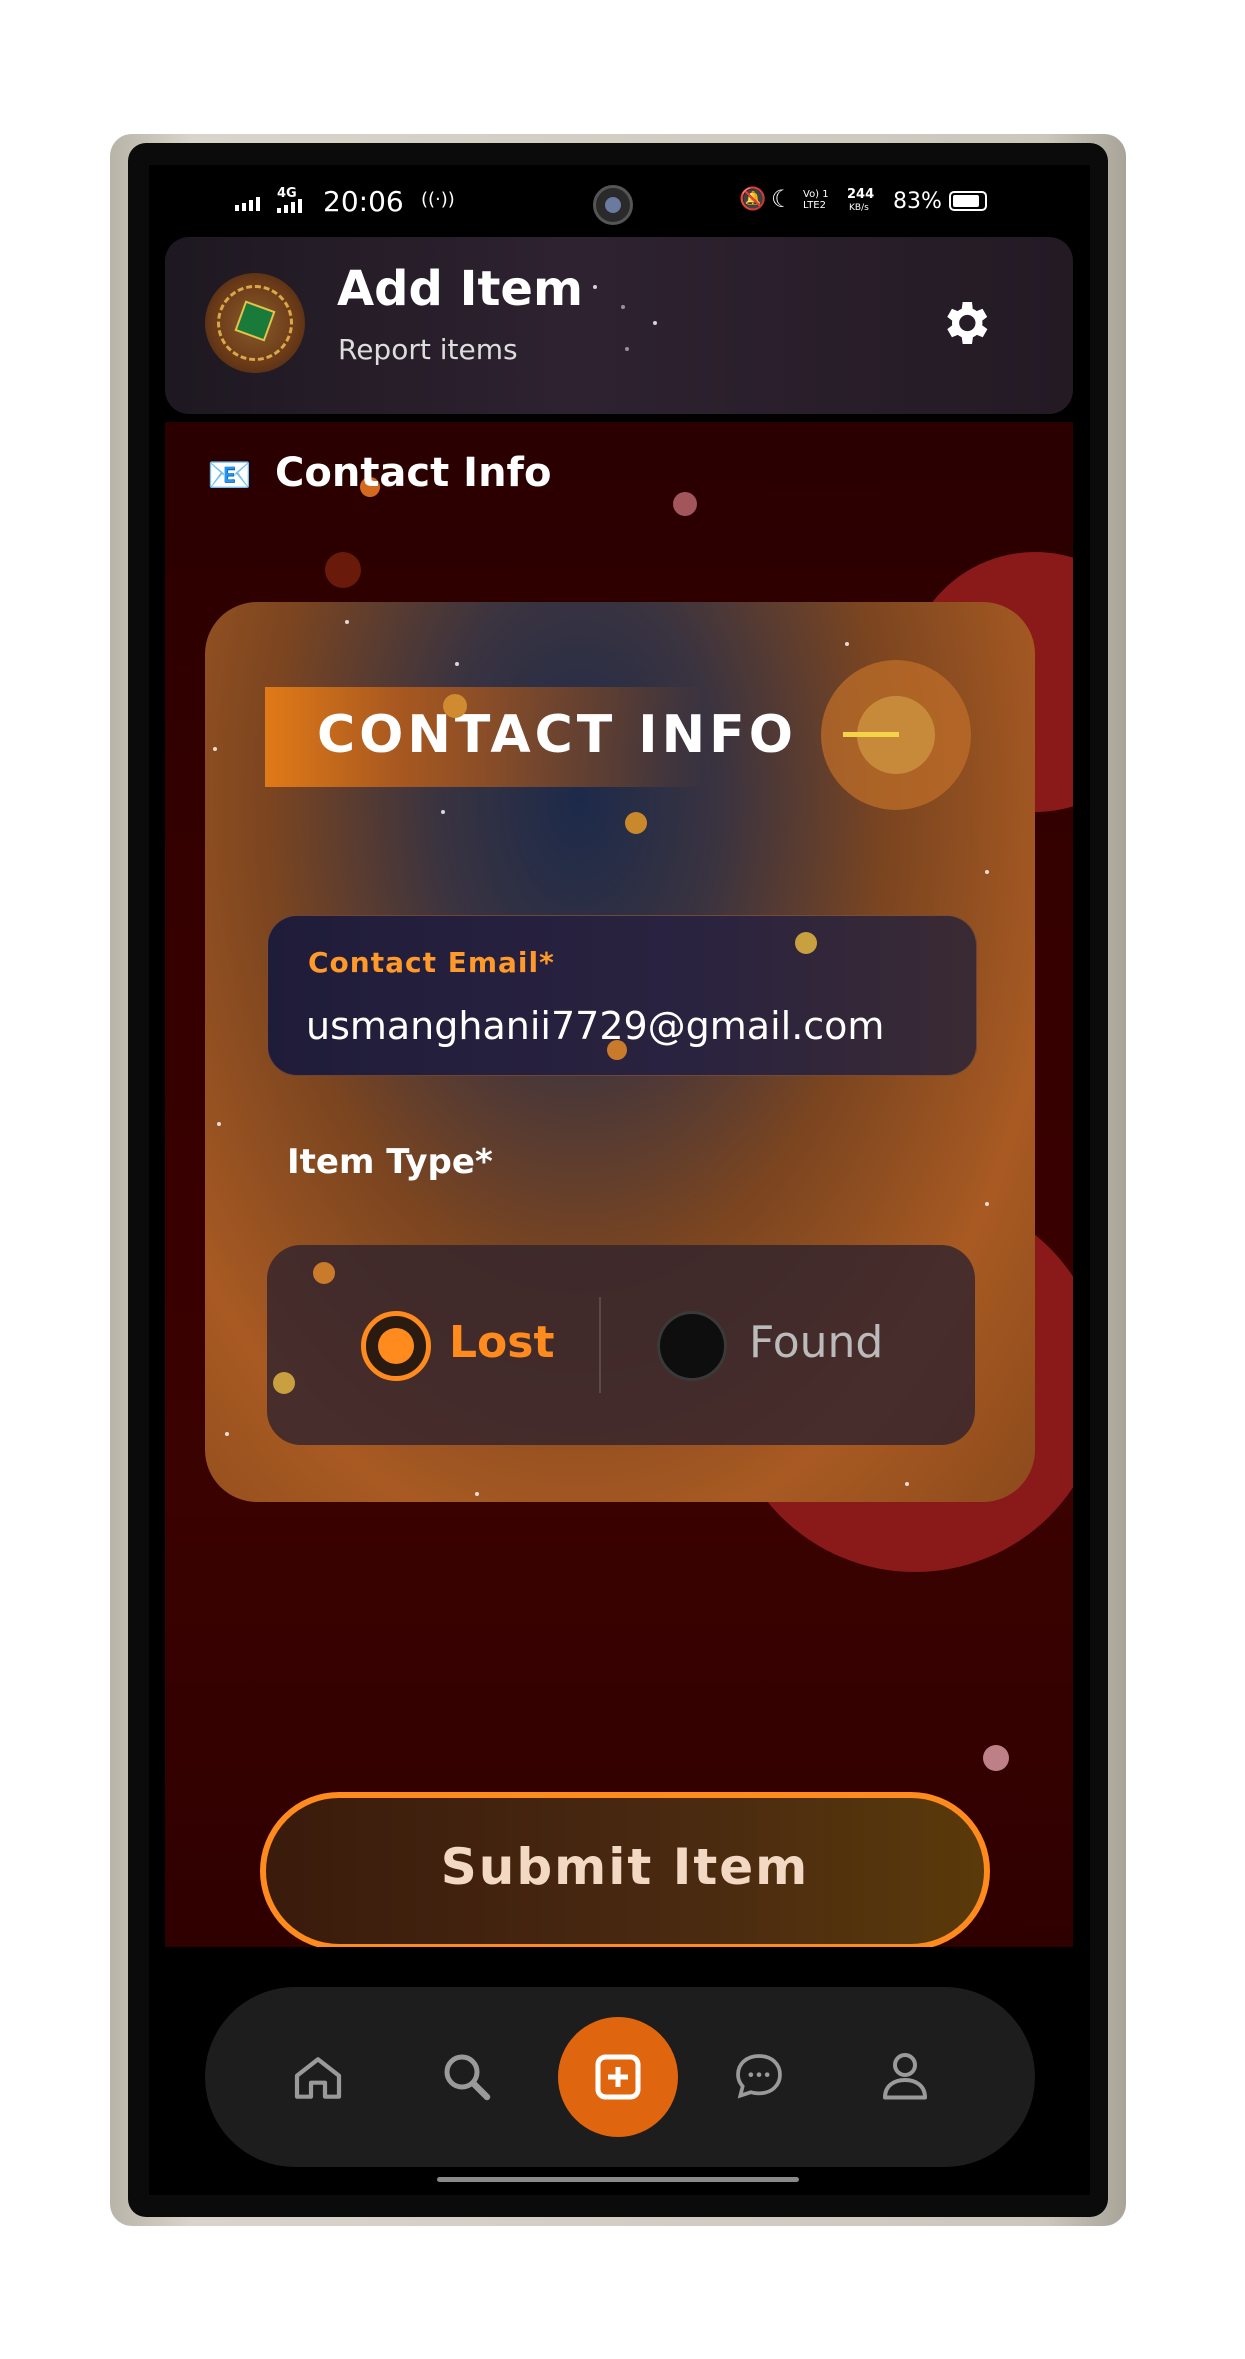 The width and height of the screenshot is (1245, 2359). Describe the element at coordinates (438, 199) in the screenshot. I see `hotspot-icon: ((·))` at that location.